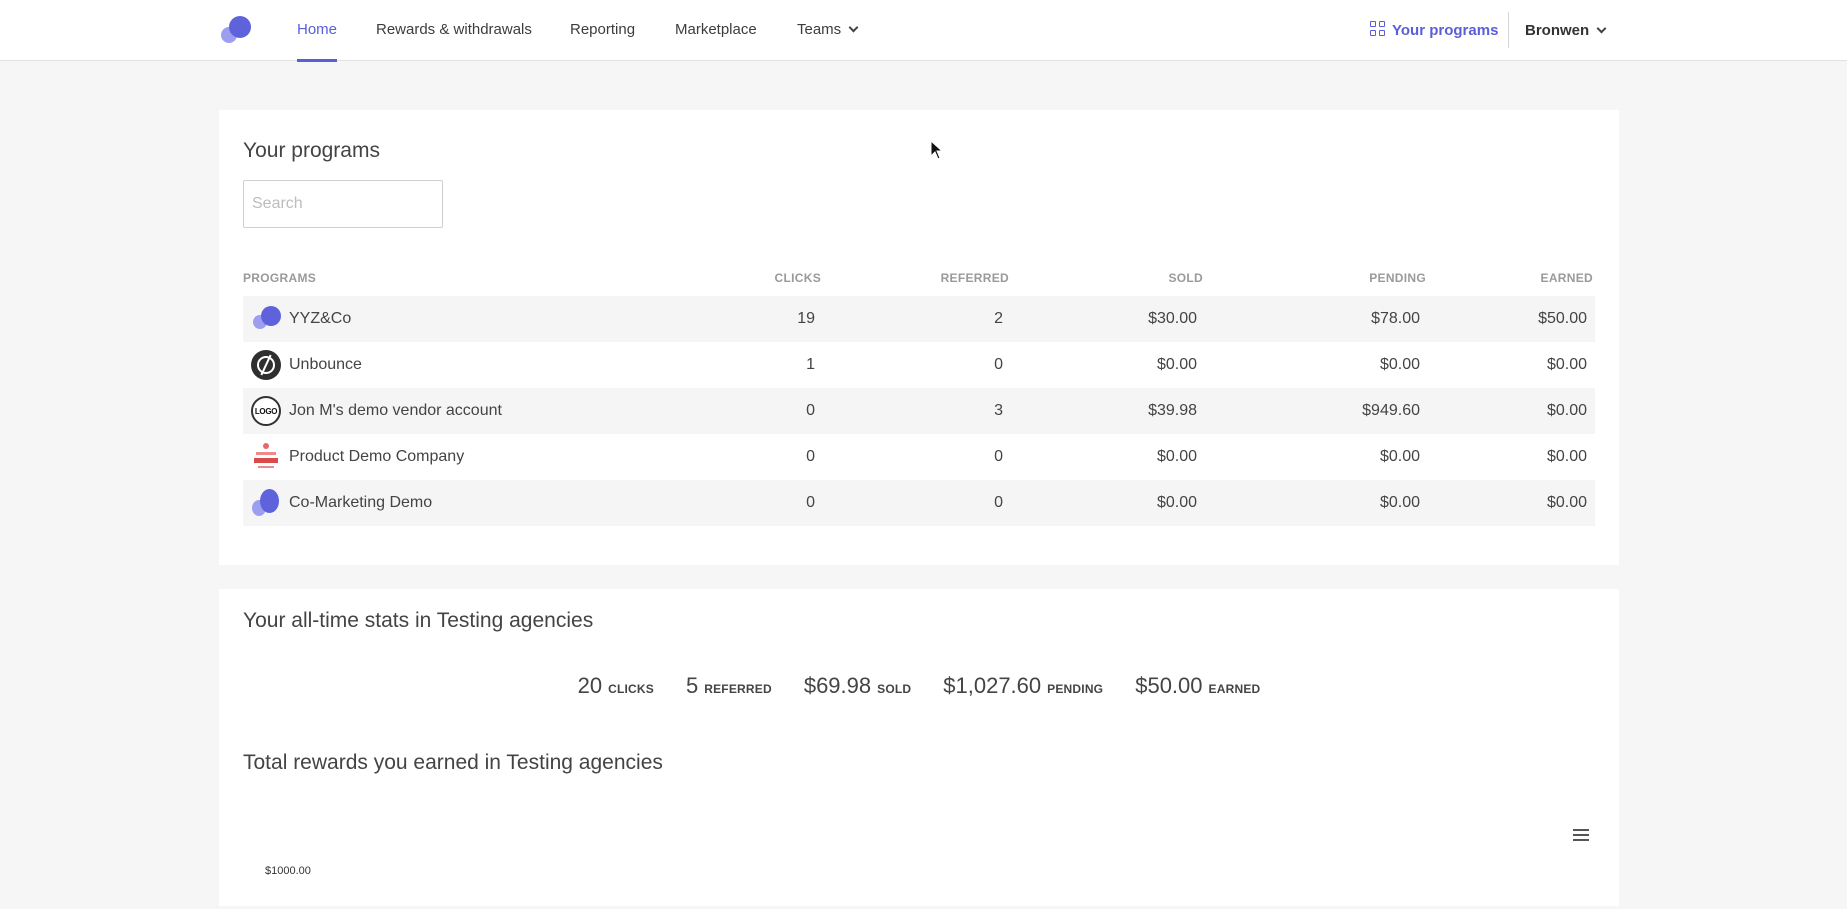 The width and height of the screenshot is (1847, 909). I want to click on header-referred: REFERRED, so click(917, 278).